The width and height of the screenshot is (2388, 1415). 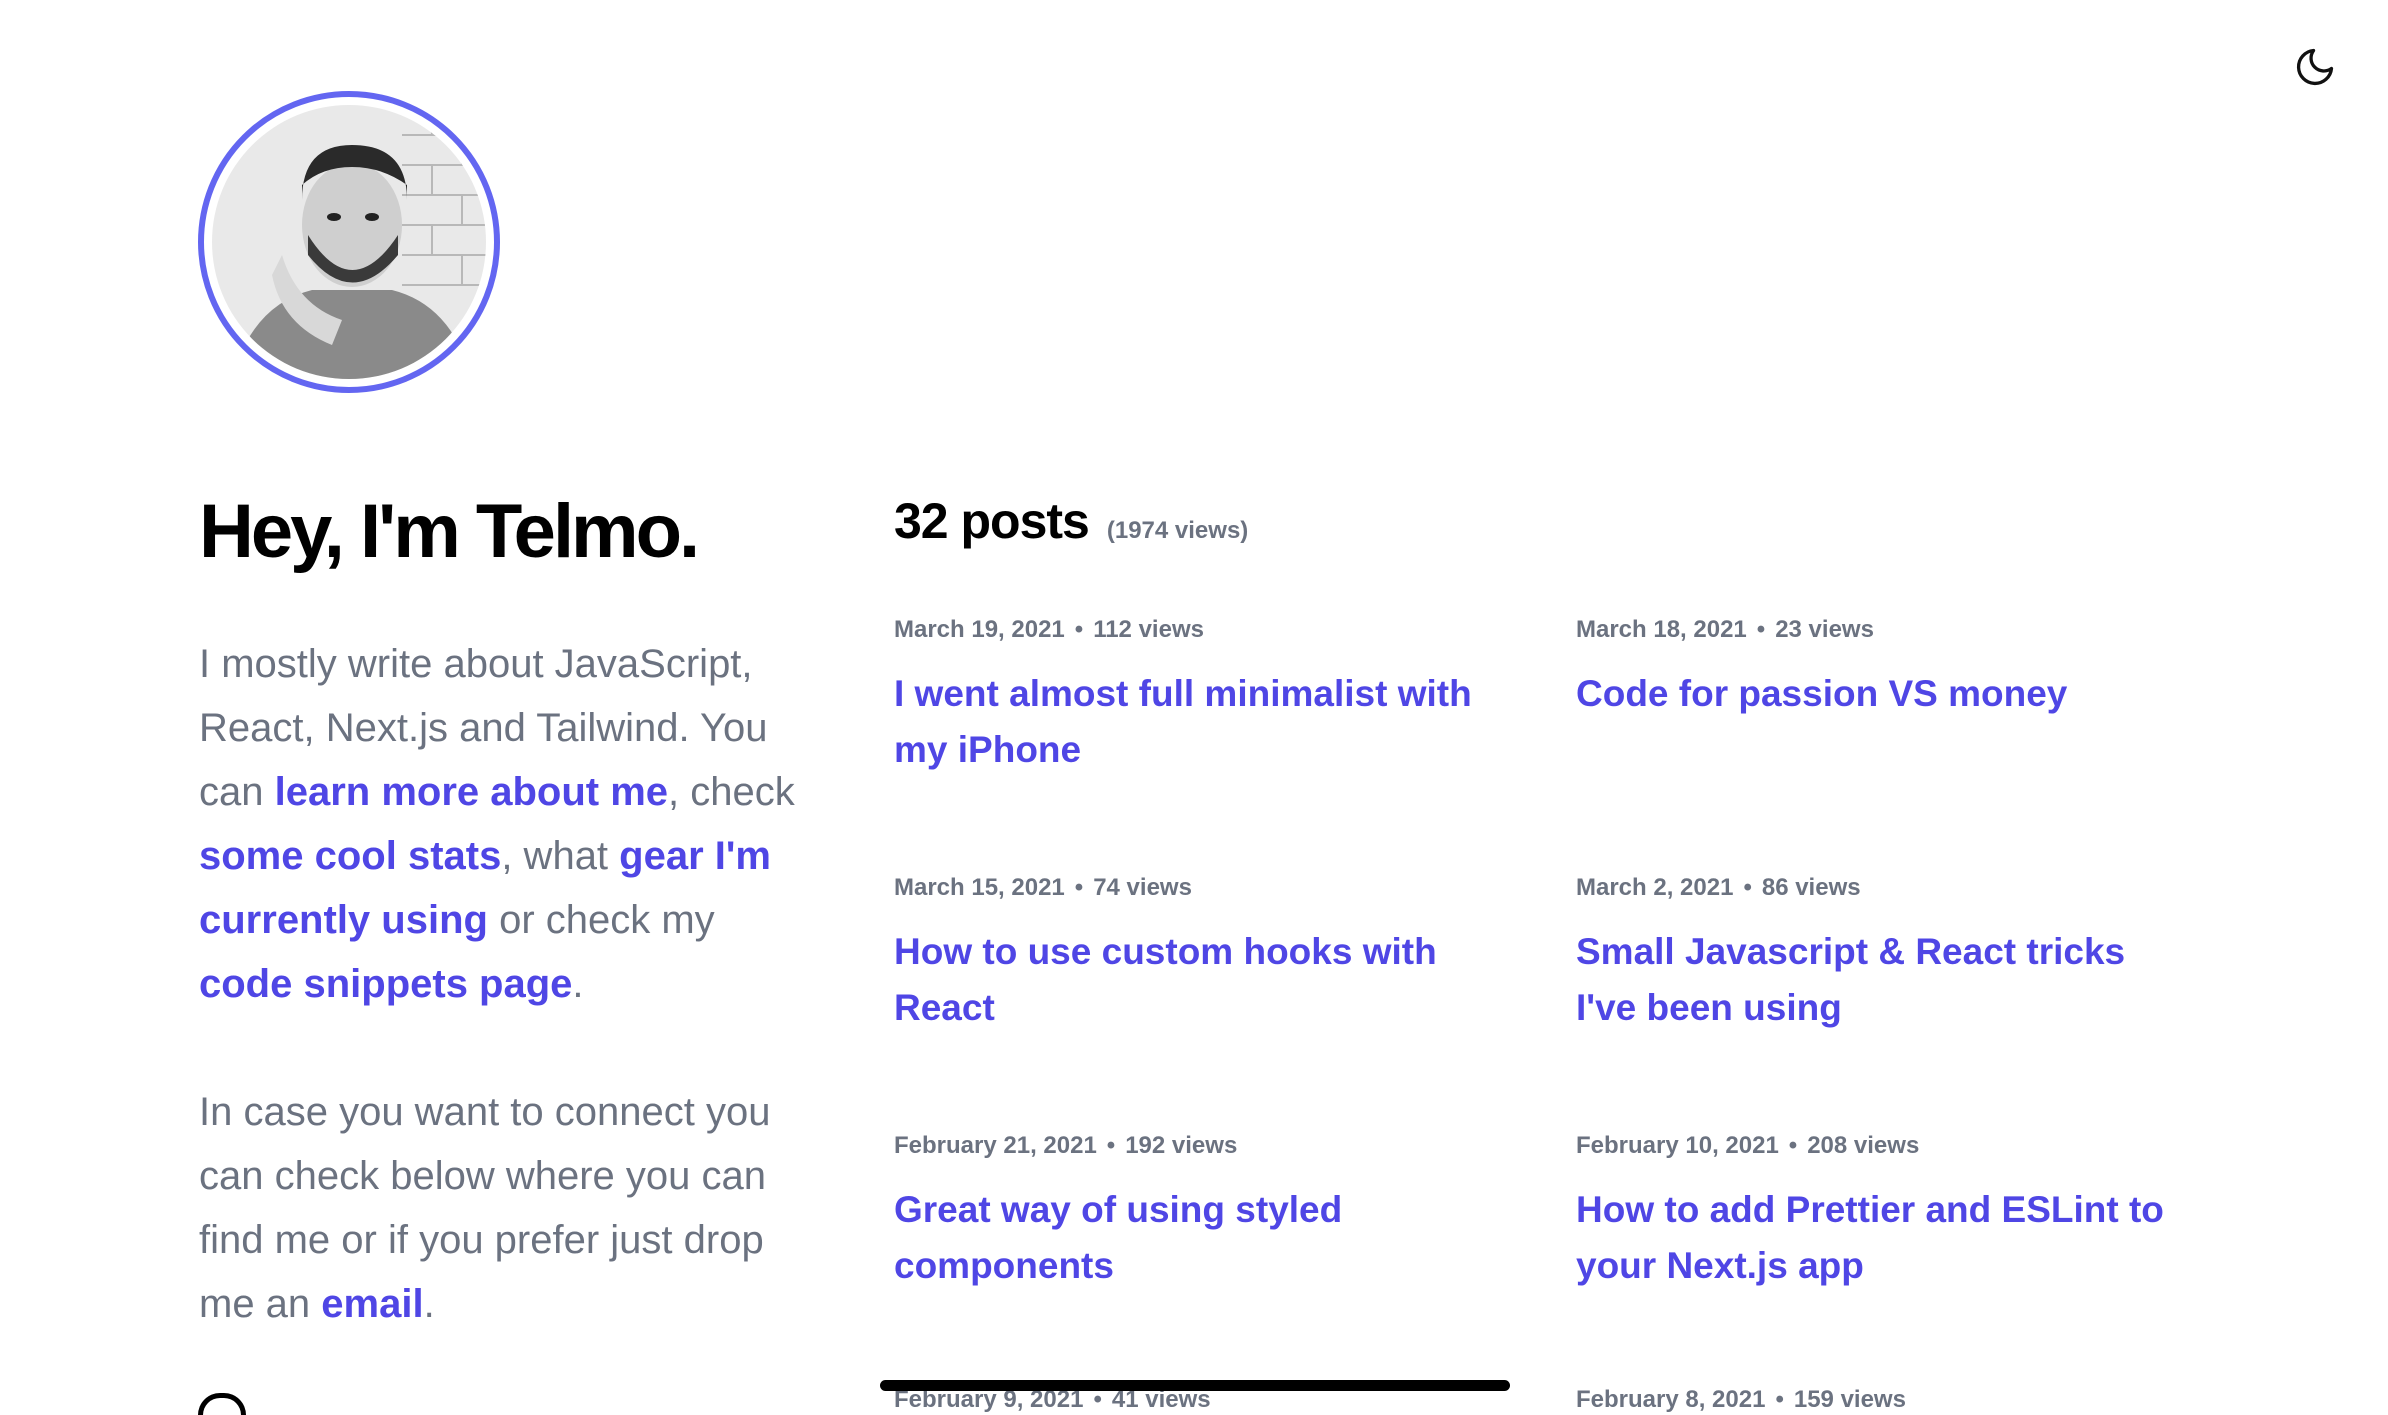 I want to click on social-icon, so click(x=222, y=1404).